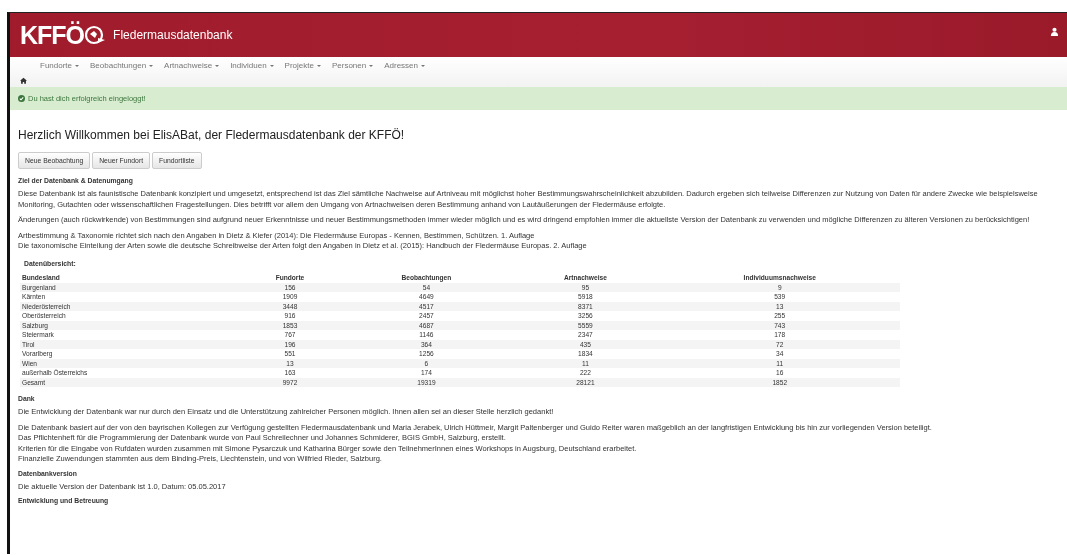  Describe the element at coordinates (352, 65) in the screenshot. I see `nav-menu: Personen` at that location.